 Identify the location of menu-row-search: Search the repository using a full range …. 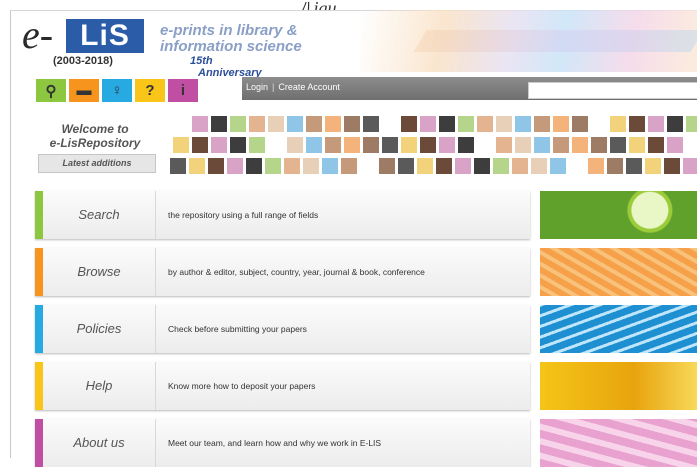
(282, 215).